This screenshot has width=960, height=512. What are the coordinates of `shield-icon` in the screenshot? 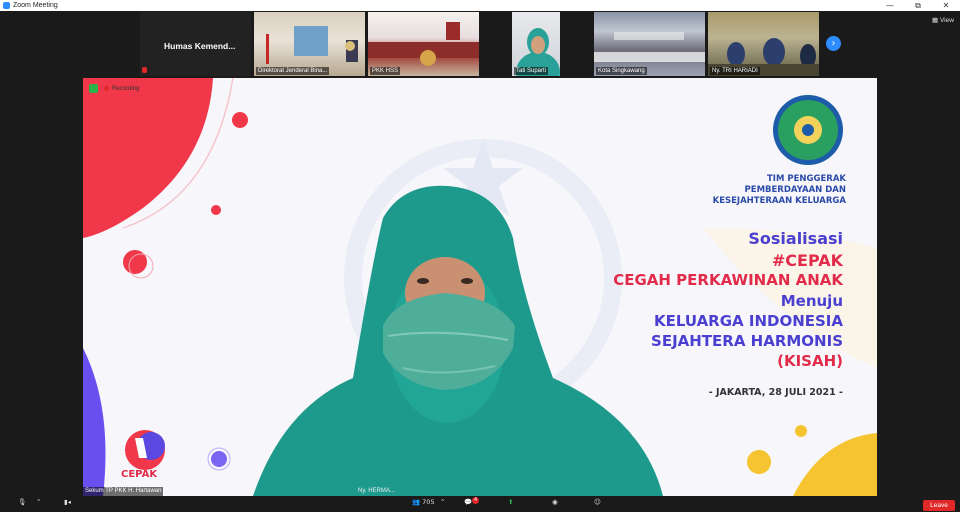 It's located at (93, 88).